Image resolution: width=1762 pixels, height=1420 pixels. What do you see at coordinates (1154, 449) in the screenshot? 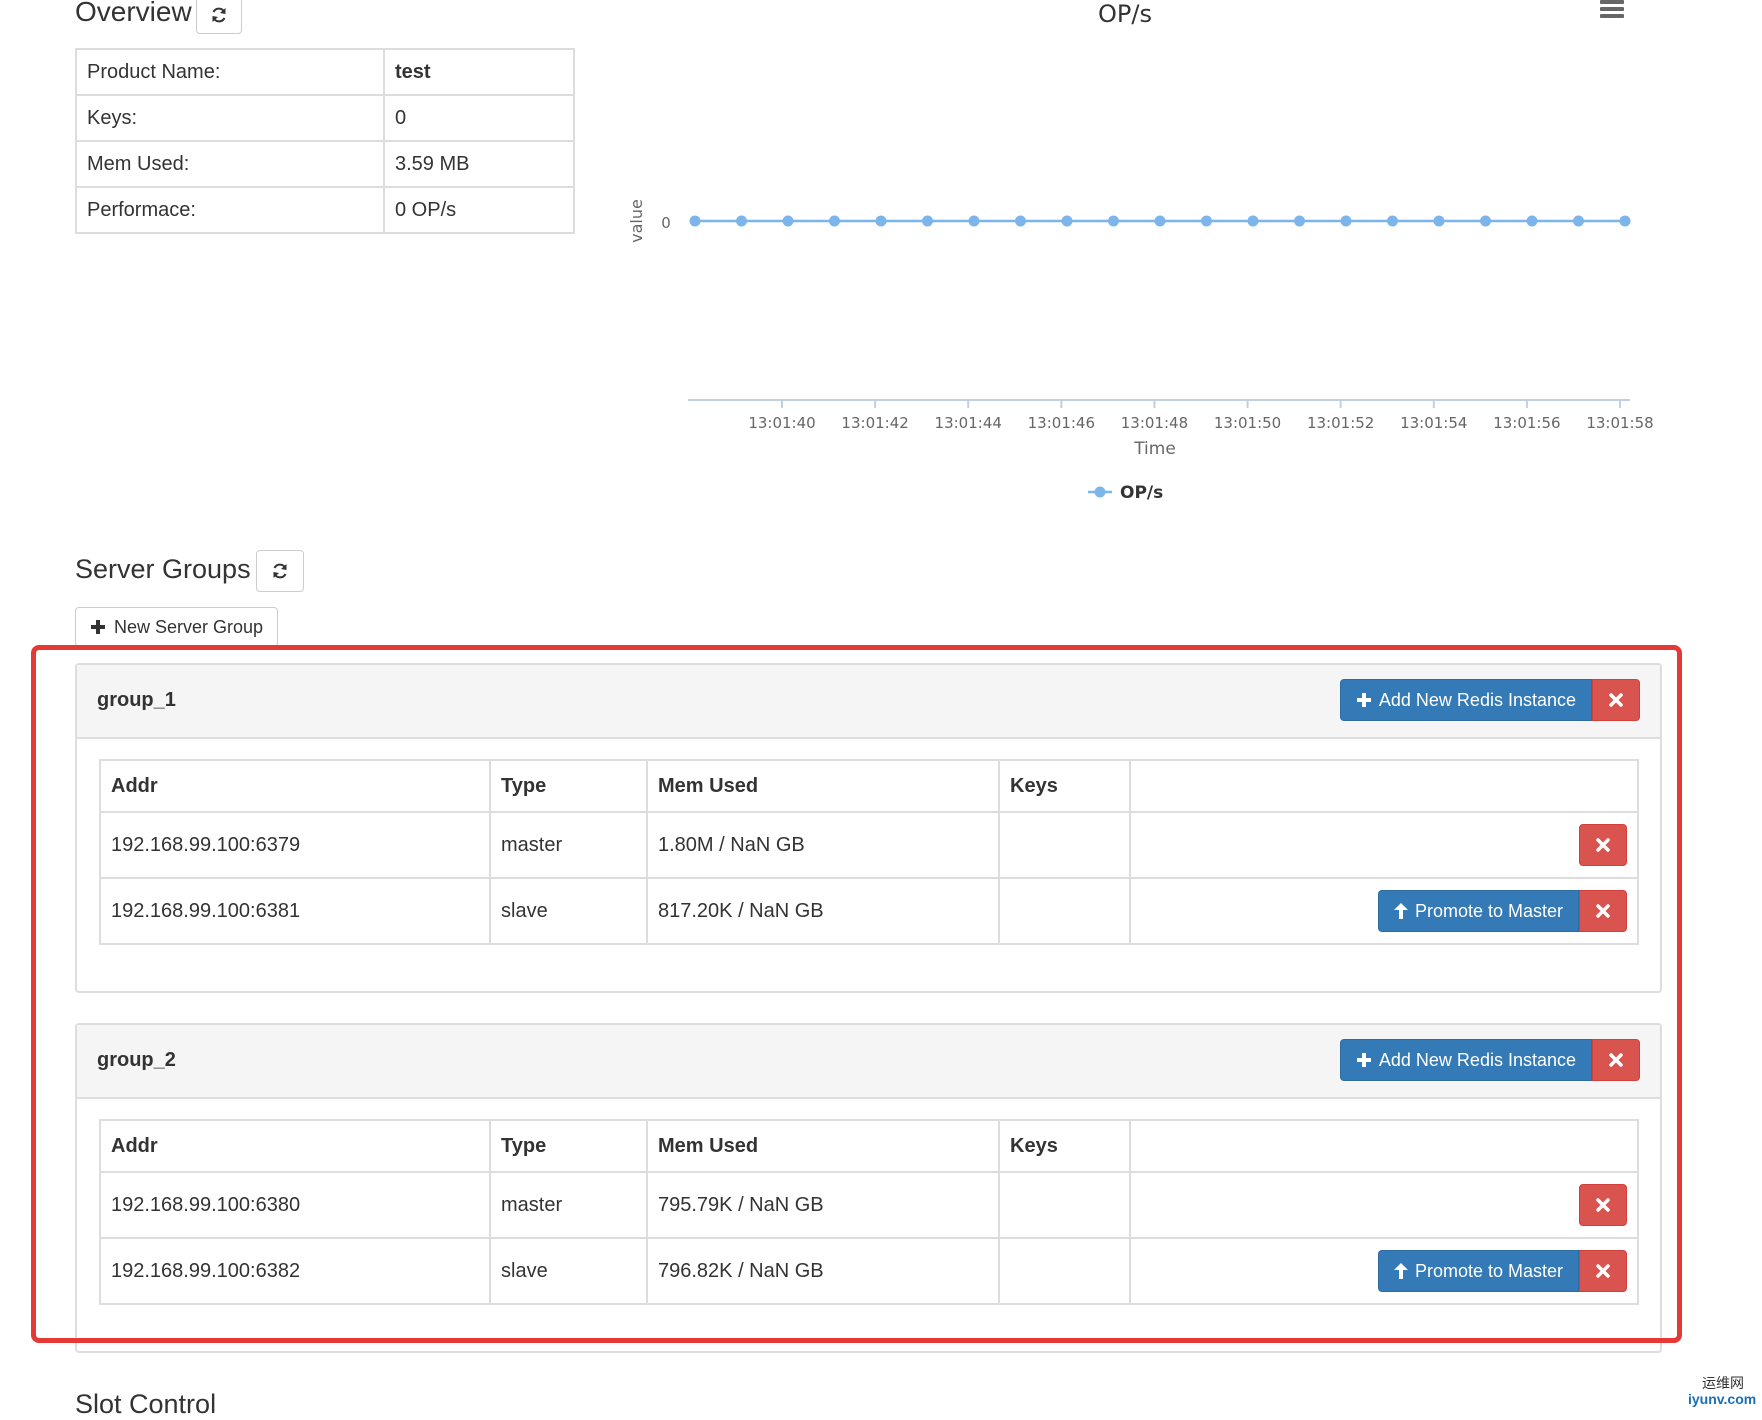
I see `x-axis-label: Time` at bounding box center [1154, 449].